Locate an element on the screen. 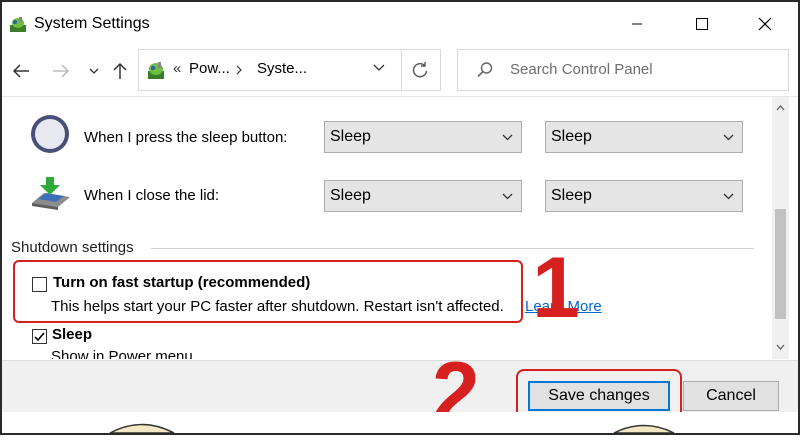  vertical-scrollbar is located at coordinates (780, 228).